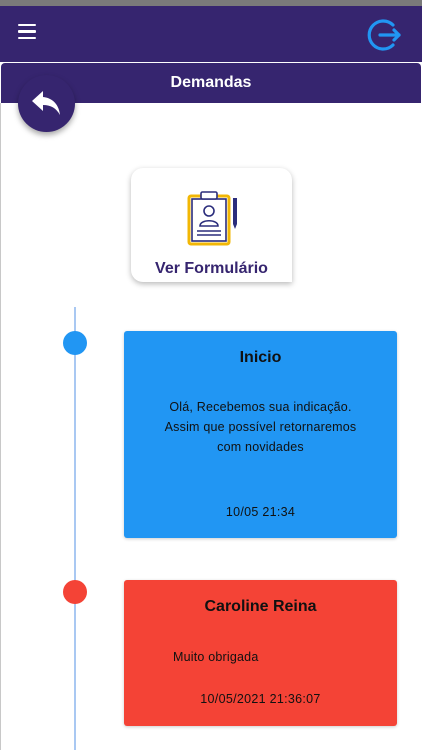 The width and height of the screenshot is (422, 750). I want to click on app-bar, so click(211, 34).